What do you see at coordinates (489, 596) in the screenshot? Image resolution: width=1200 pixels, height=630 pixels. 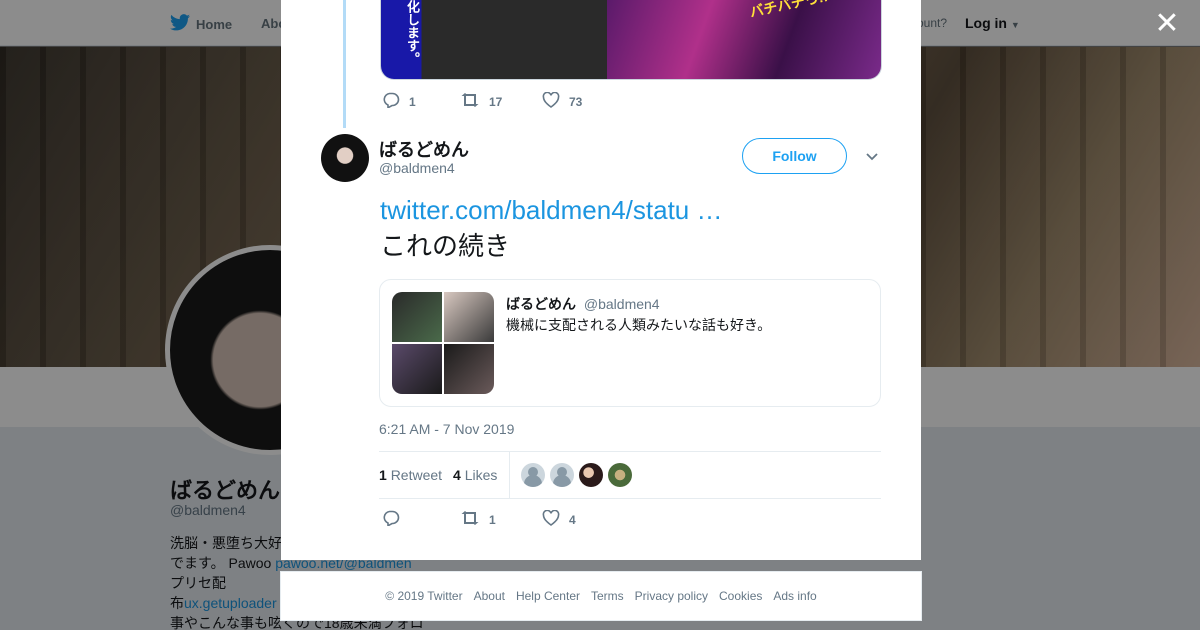 I see `footer-link-about: About` at bounding box center [489, 596].